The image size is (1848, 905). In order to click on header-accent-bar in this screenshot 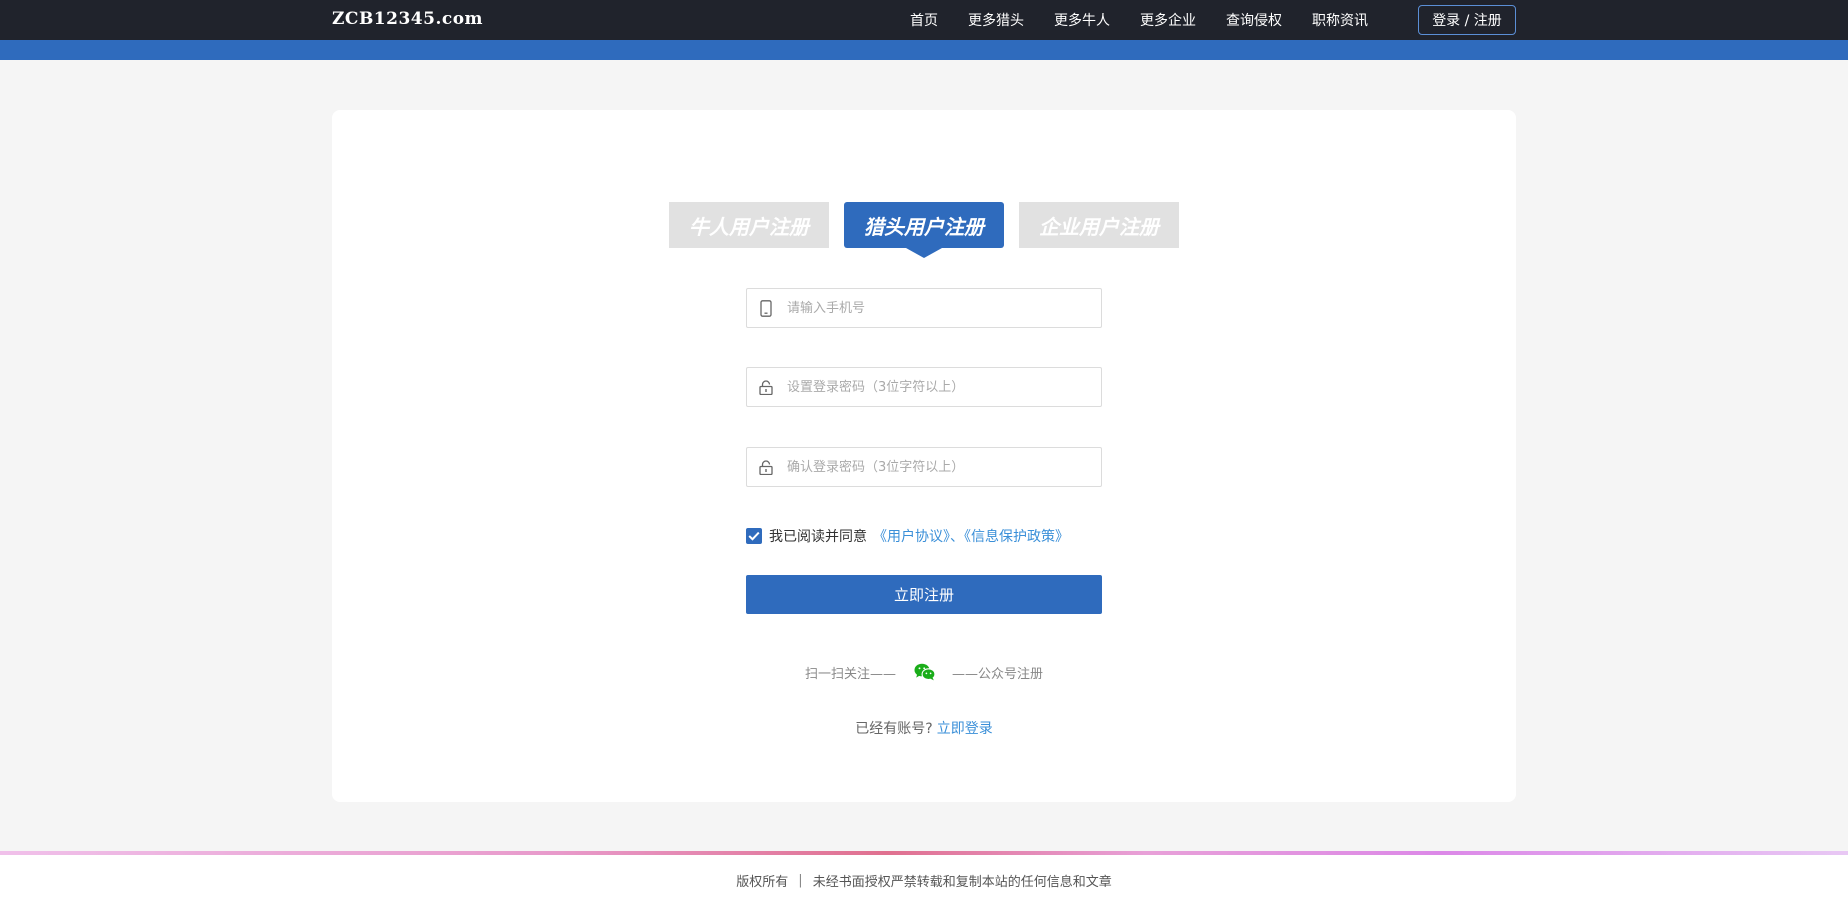, I will do `click(924, 50)`.